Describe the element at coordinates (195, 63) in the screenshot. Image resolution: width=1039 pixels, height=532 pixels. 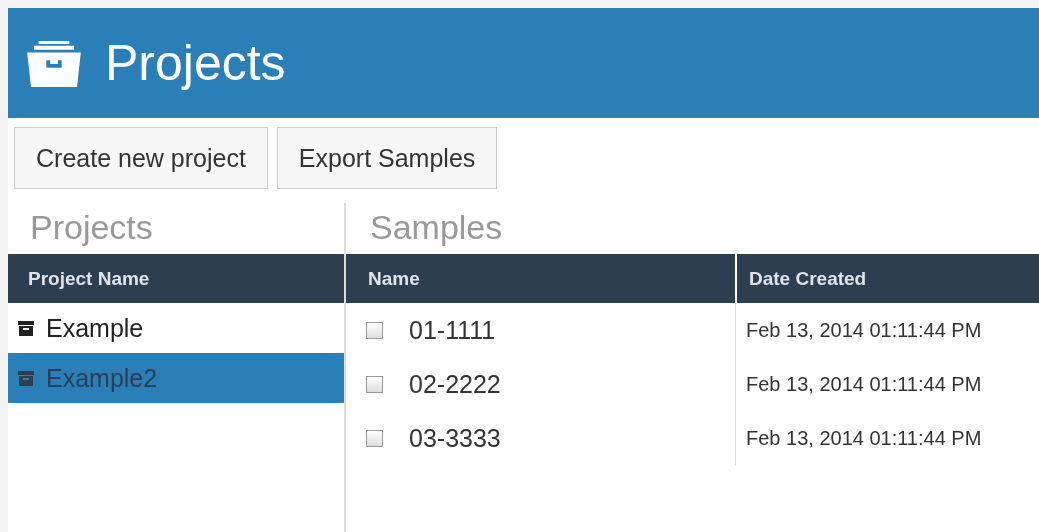
I see `page-title: Projects` at that location.